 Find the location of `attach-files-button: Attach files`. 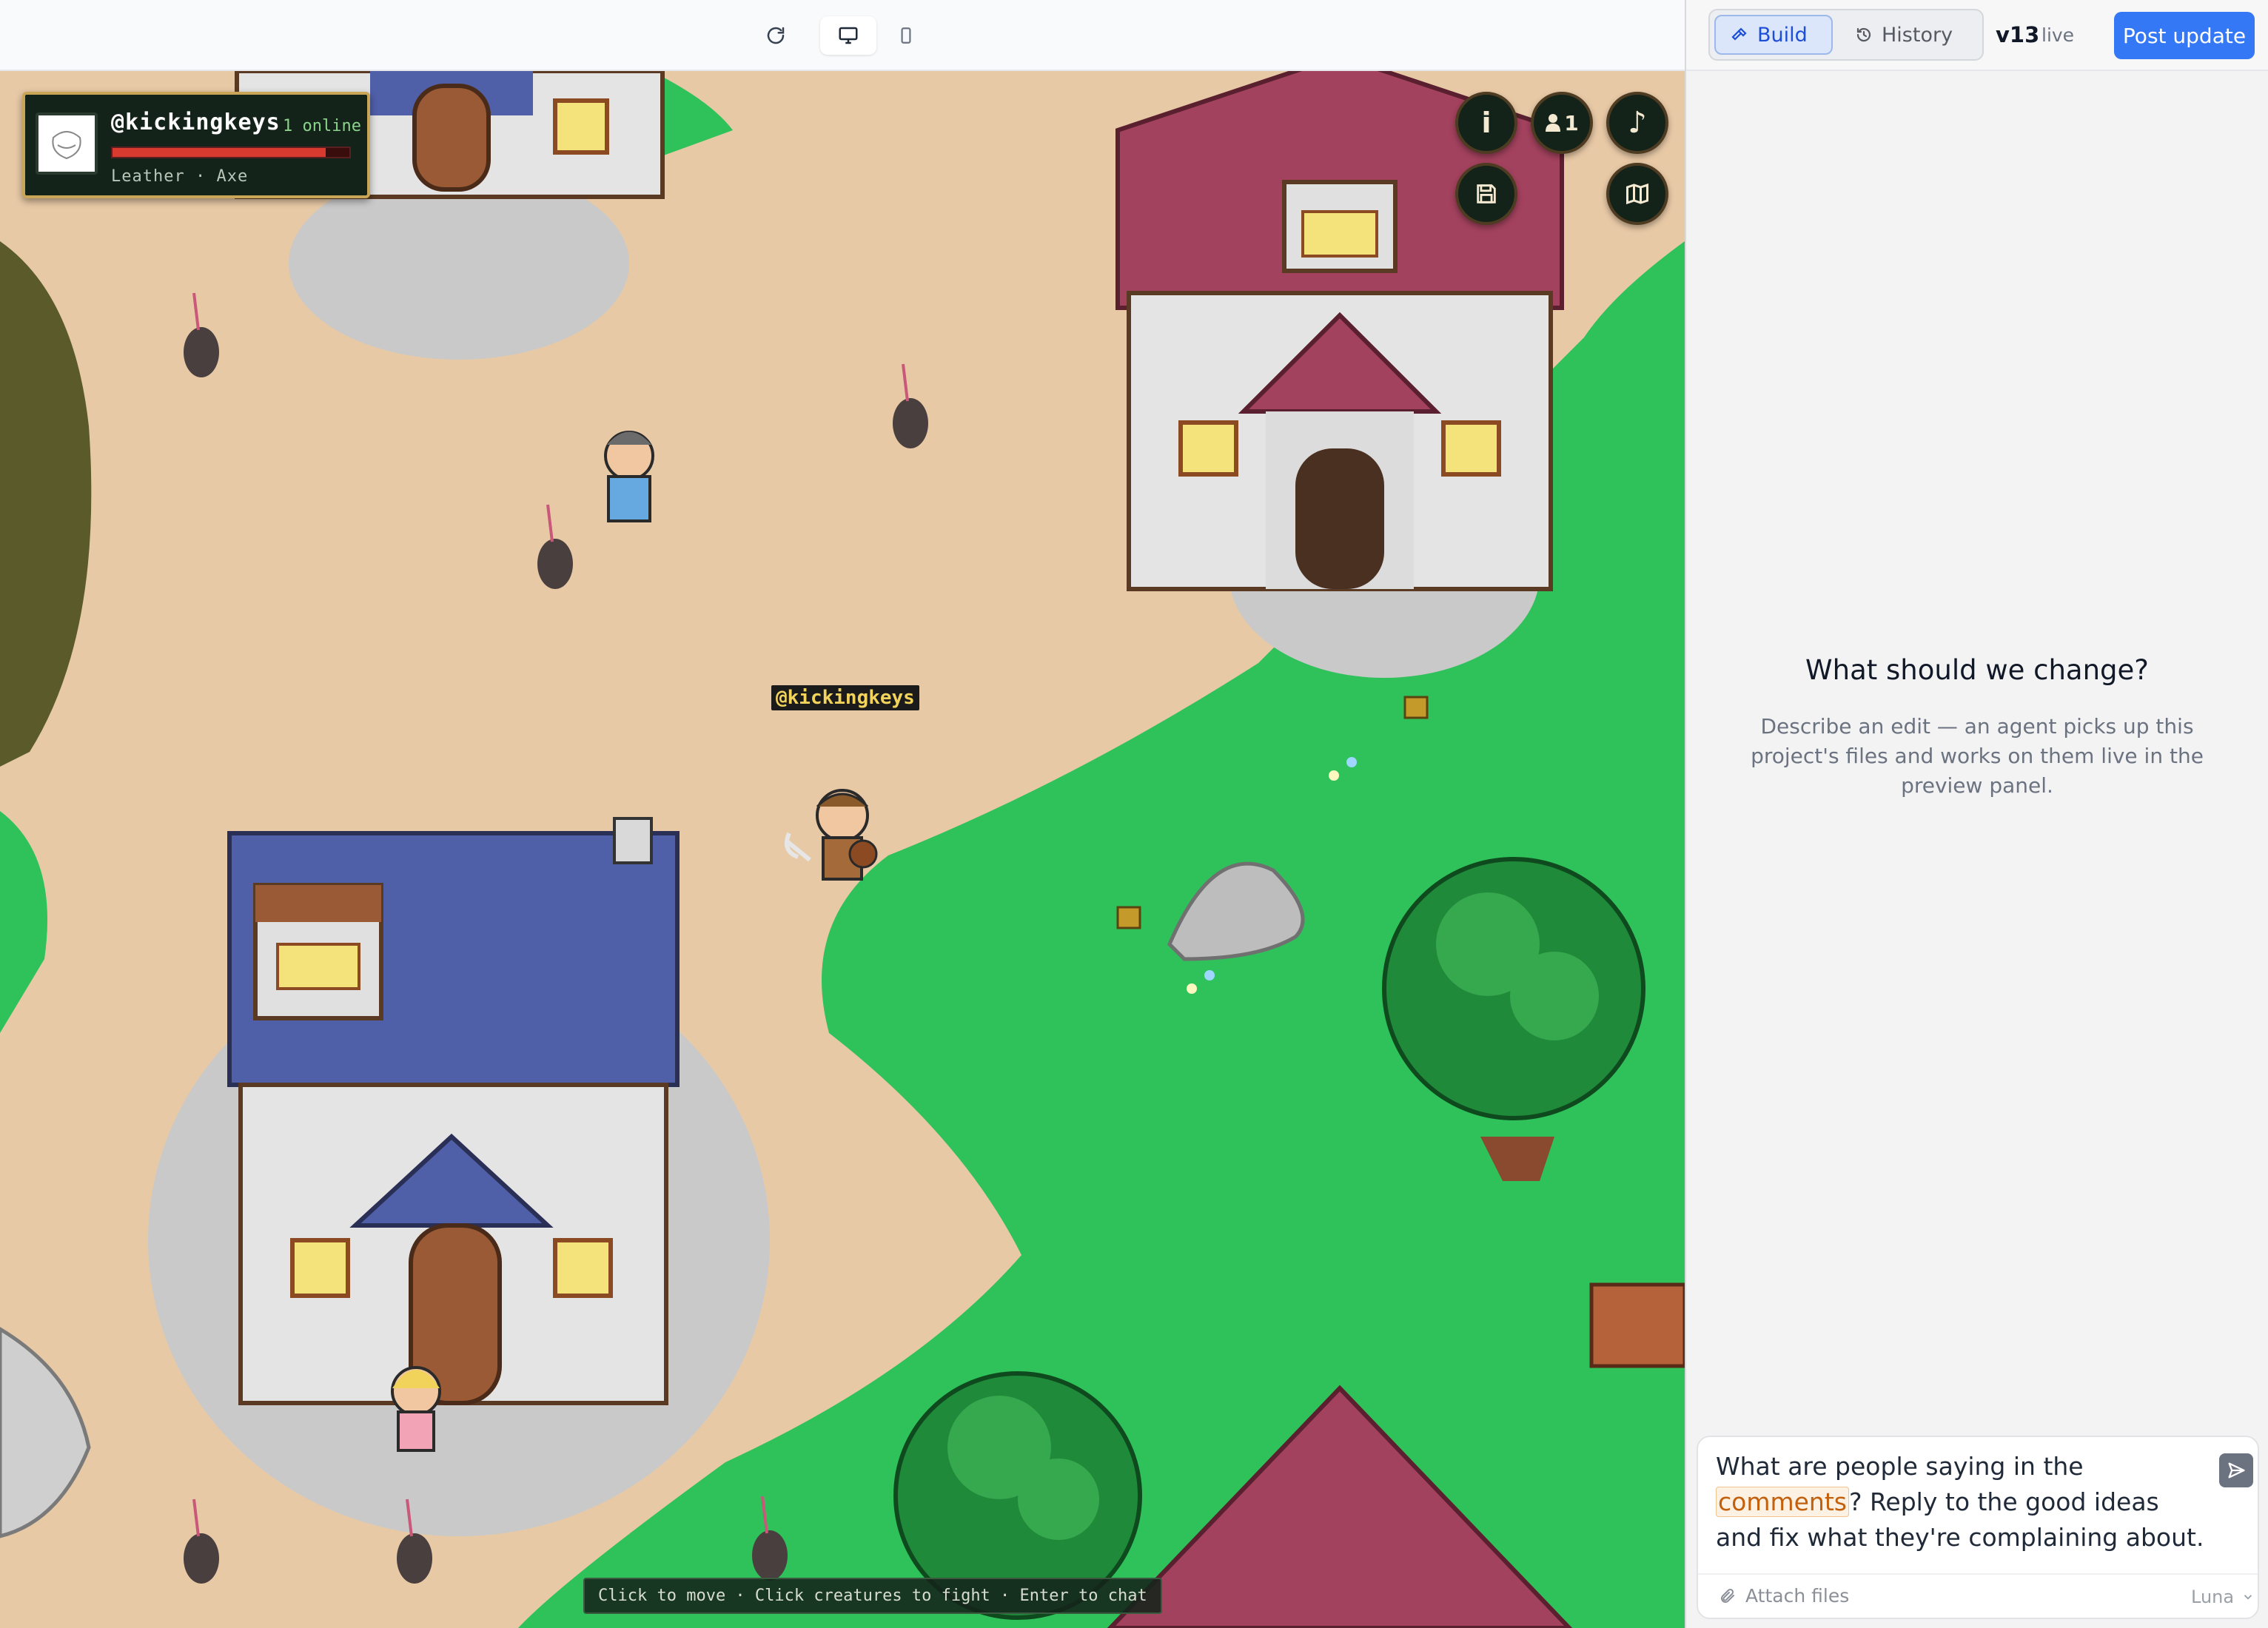

attach-files-button: Attach files is located at coordinates (1784, 1596).